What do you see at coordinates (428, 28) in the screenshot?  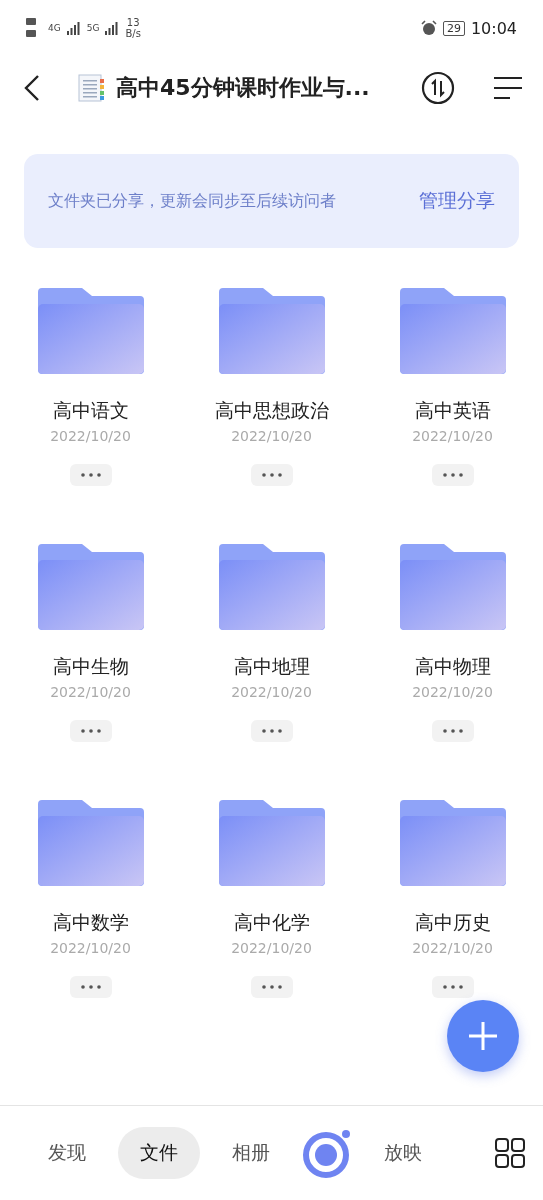 I see `alarm-icon` at bounding box center [428, 28].